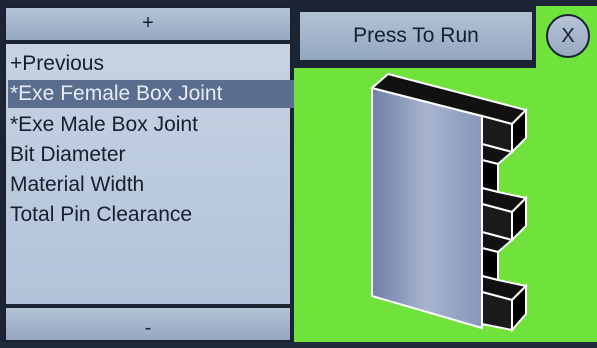  I want to click on menu-item-female-box-joint: *Exe Female Box Joint, so click(151, 94).